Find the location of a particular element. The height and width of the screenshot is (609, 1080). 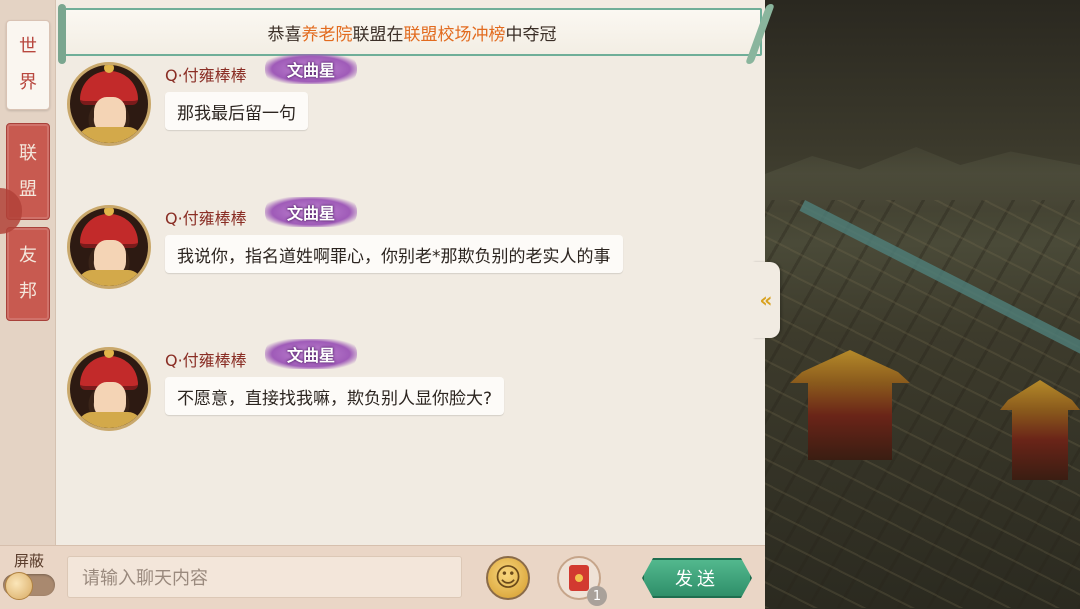

send-button: 发送 is located at coordinates (697, 578).